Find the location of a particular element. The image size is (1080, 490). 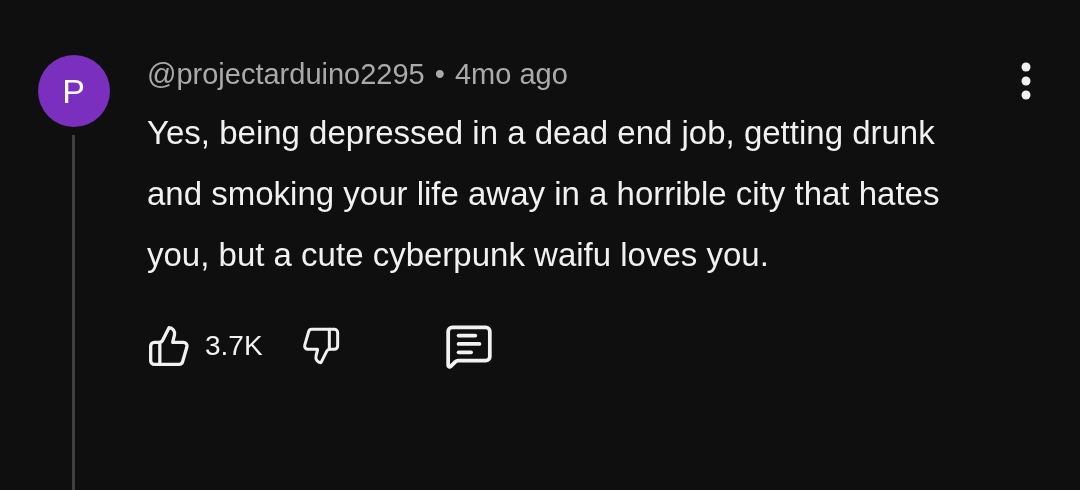

dislike-button is located at coordinates (320, 346).